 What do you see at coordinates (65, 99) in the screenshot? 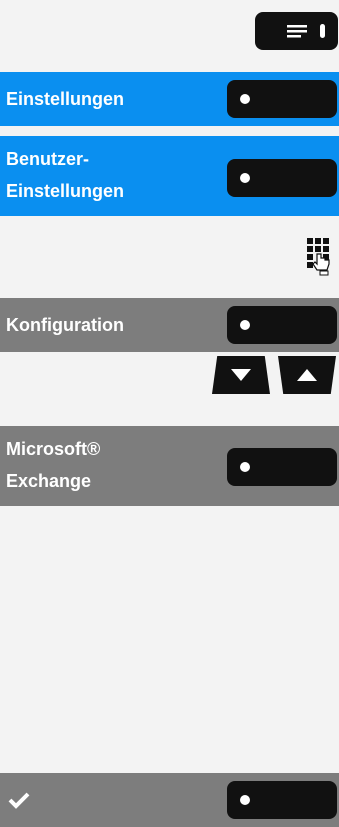
I see `row-label: Einstellungen` at bounding box center [65, 99].